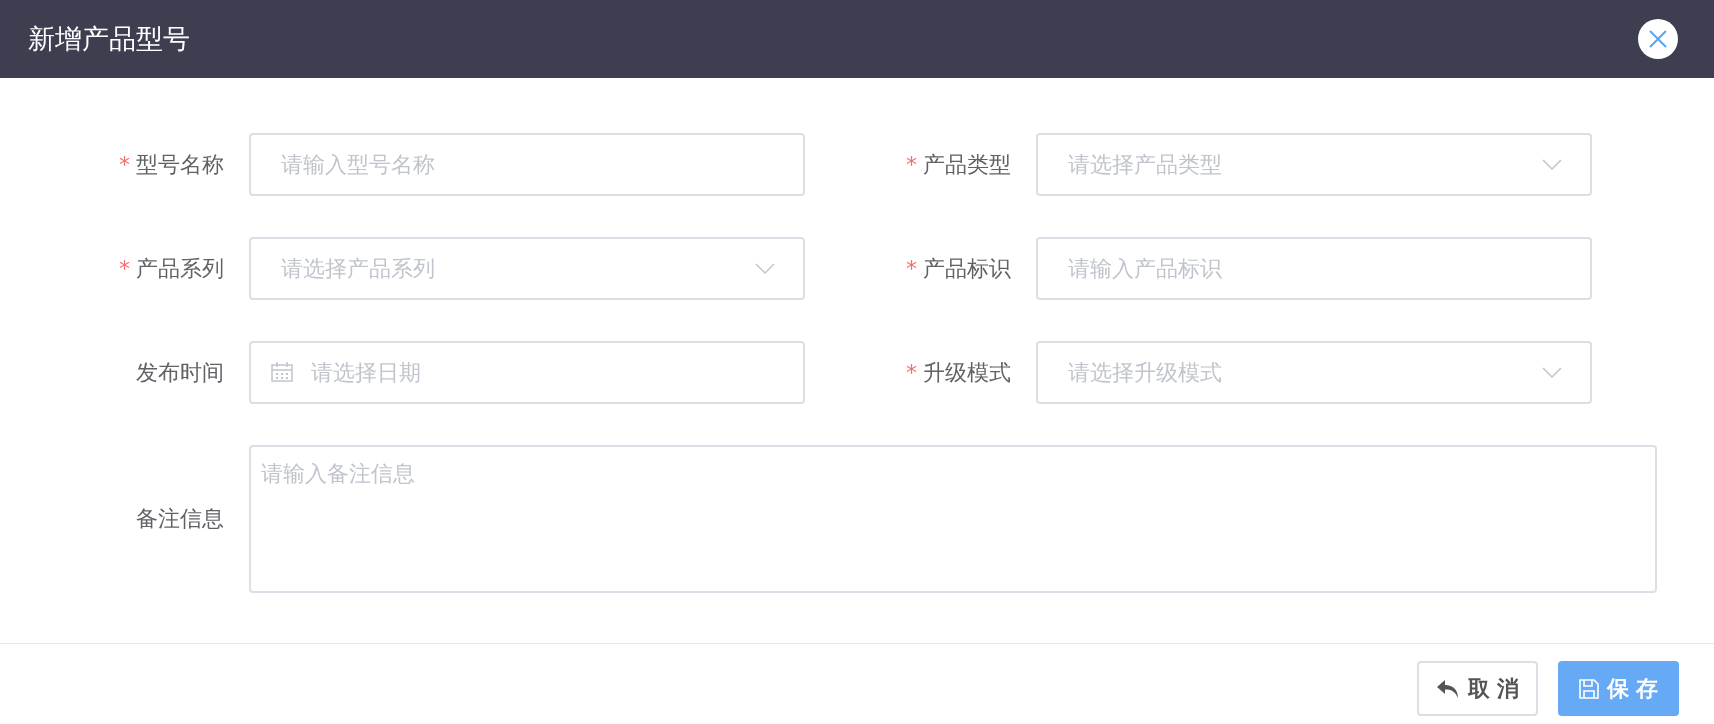 This screenshot has width=1714, height=724. I want to click on close-icon, so click(1658, 39).